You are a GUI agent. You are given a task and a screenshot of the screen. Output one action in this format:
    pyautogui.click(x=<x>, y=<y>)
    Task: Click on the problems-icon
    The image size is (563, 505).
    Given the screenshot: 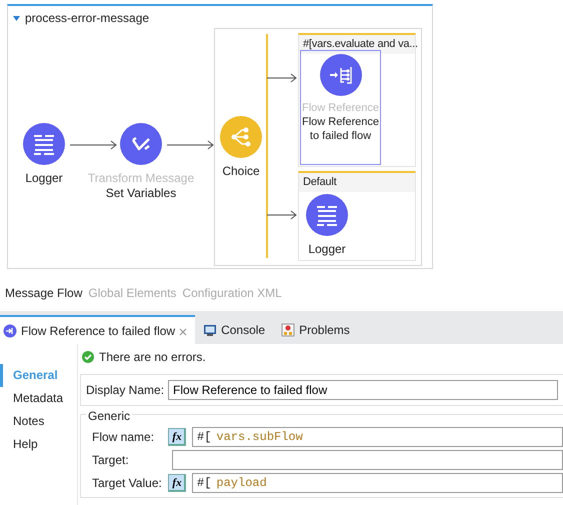 What is the action you would take?
    pyautogui.click(x=288, y=329)
    